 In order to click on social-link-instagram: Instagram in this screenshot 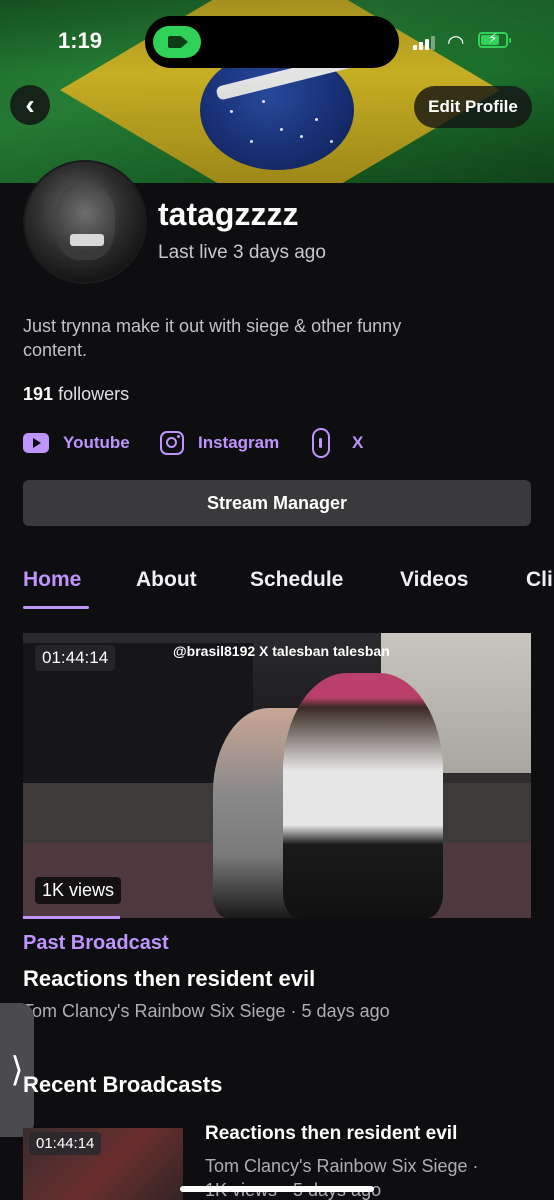, I will do `click(219, 443)`.